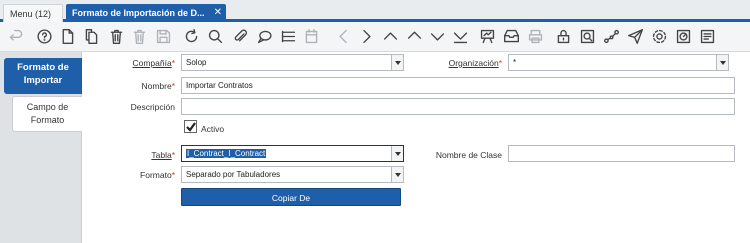 The image size is (750, 243). I want to click on close-icon: ✕, so click(218, 13).